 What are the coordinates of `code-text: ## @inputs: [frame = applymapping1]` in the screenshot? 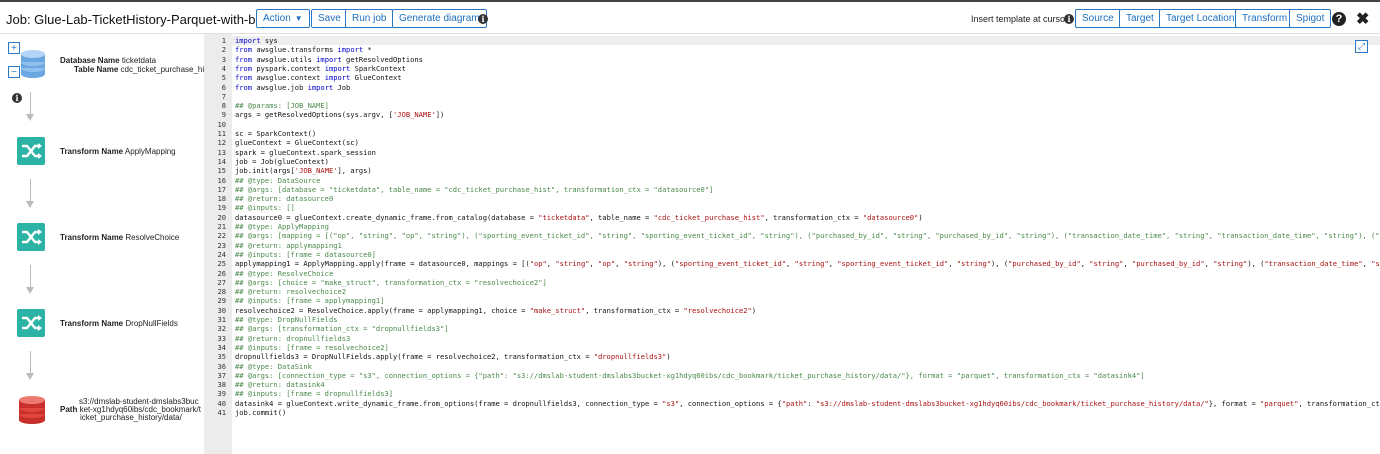 It's located at (310, 301).